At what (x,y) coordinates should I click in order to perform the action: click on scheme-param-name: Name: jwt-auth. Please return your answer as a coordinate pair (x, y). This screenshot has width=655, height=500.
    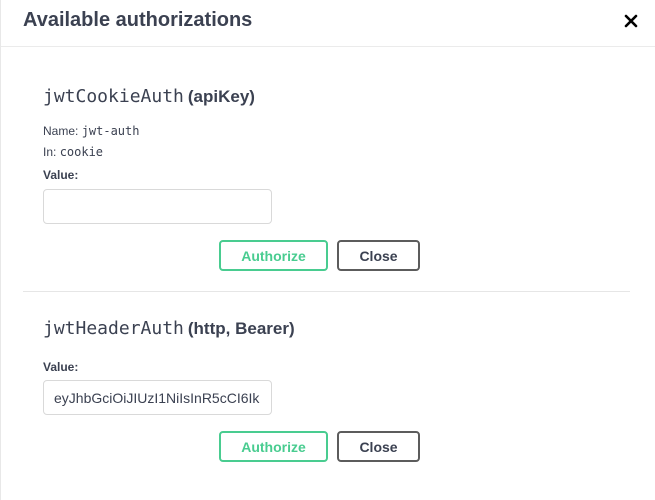
    Looking at the image, I should click on (91, 131).